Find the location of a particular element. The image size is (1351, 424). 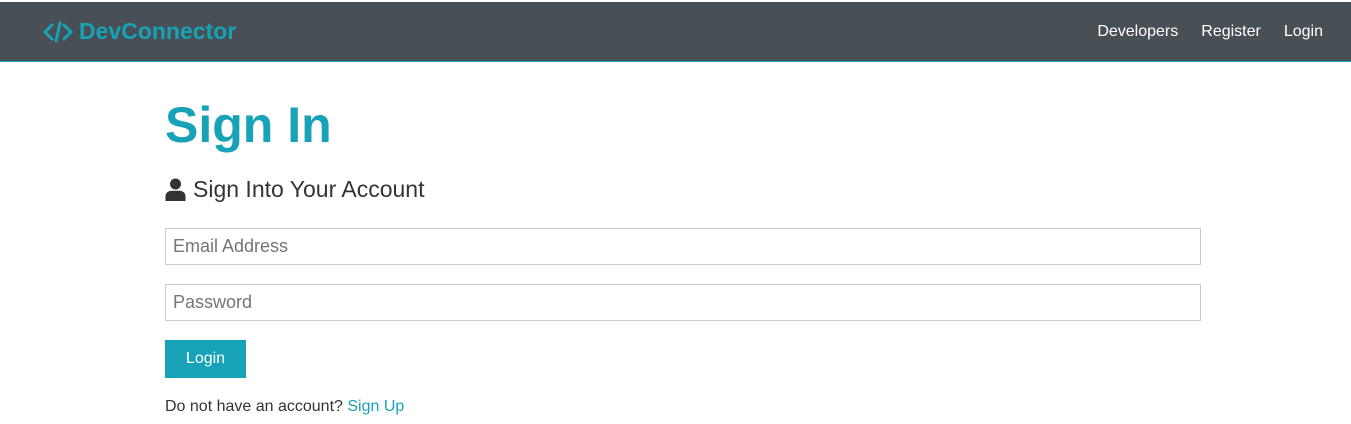

brand-text: DevConnector is located at coordinates (158, 31).